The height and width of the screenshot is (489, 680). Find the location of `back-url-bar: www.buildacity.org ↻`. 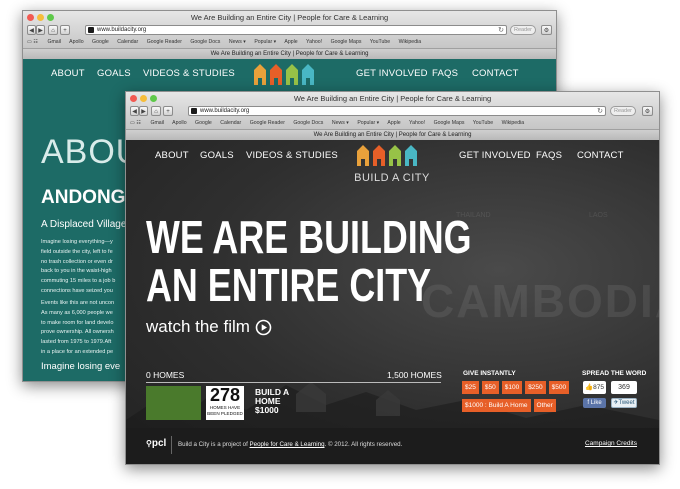

back-url-bar: www.buildacity.org ↻ is located at coordinates (296, 30).